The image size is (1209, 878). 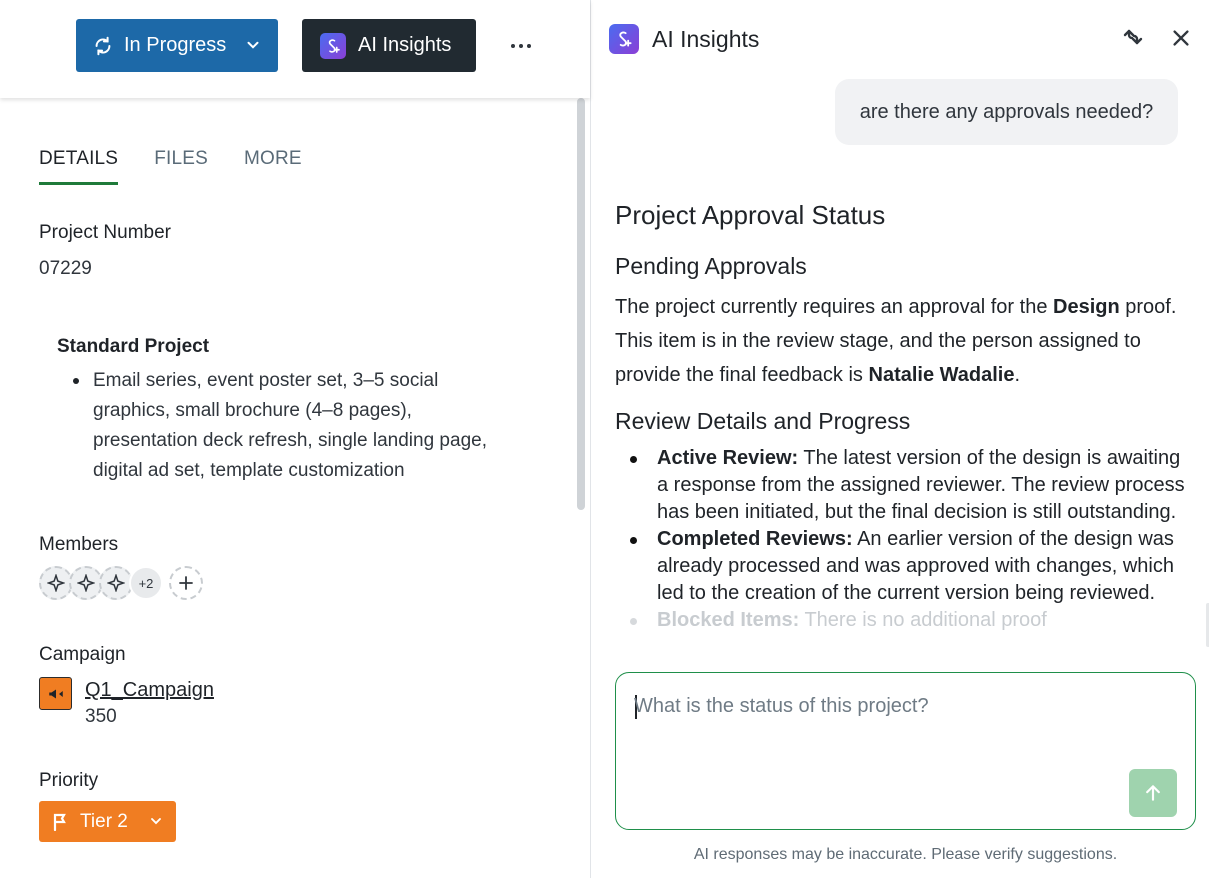 What do you see at coordinates (181, 166) in the screenshot?
I see `tab-files: FILES` at bounding box center [181, 166].